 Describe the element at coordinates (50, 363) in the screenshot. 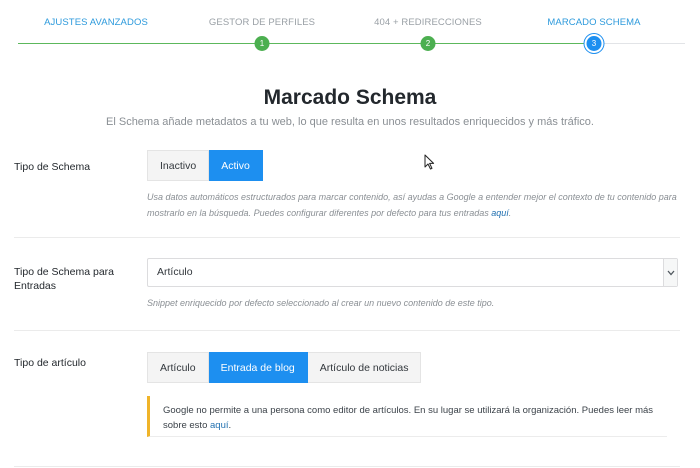

I see `article-type-label: Tipo de artículo` at that location.